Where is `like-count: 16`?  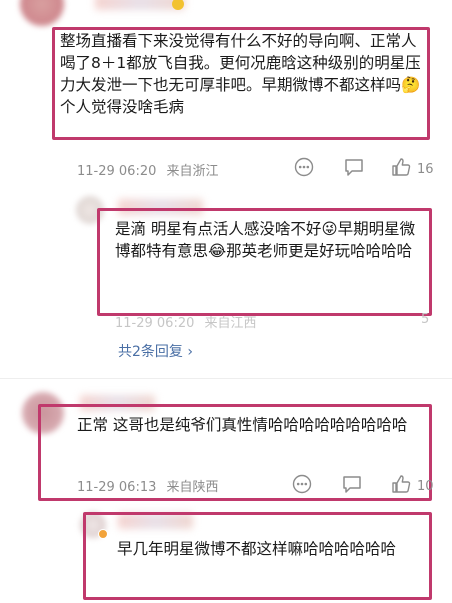 like-count: 16 is located at coordinates (425, 169).